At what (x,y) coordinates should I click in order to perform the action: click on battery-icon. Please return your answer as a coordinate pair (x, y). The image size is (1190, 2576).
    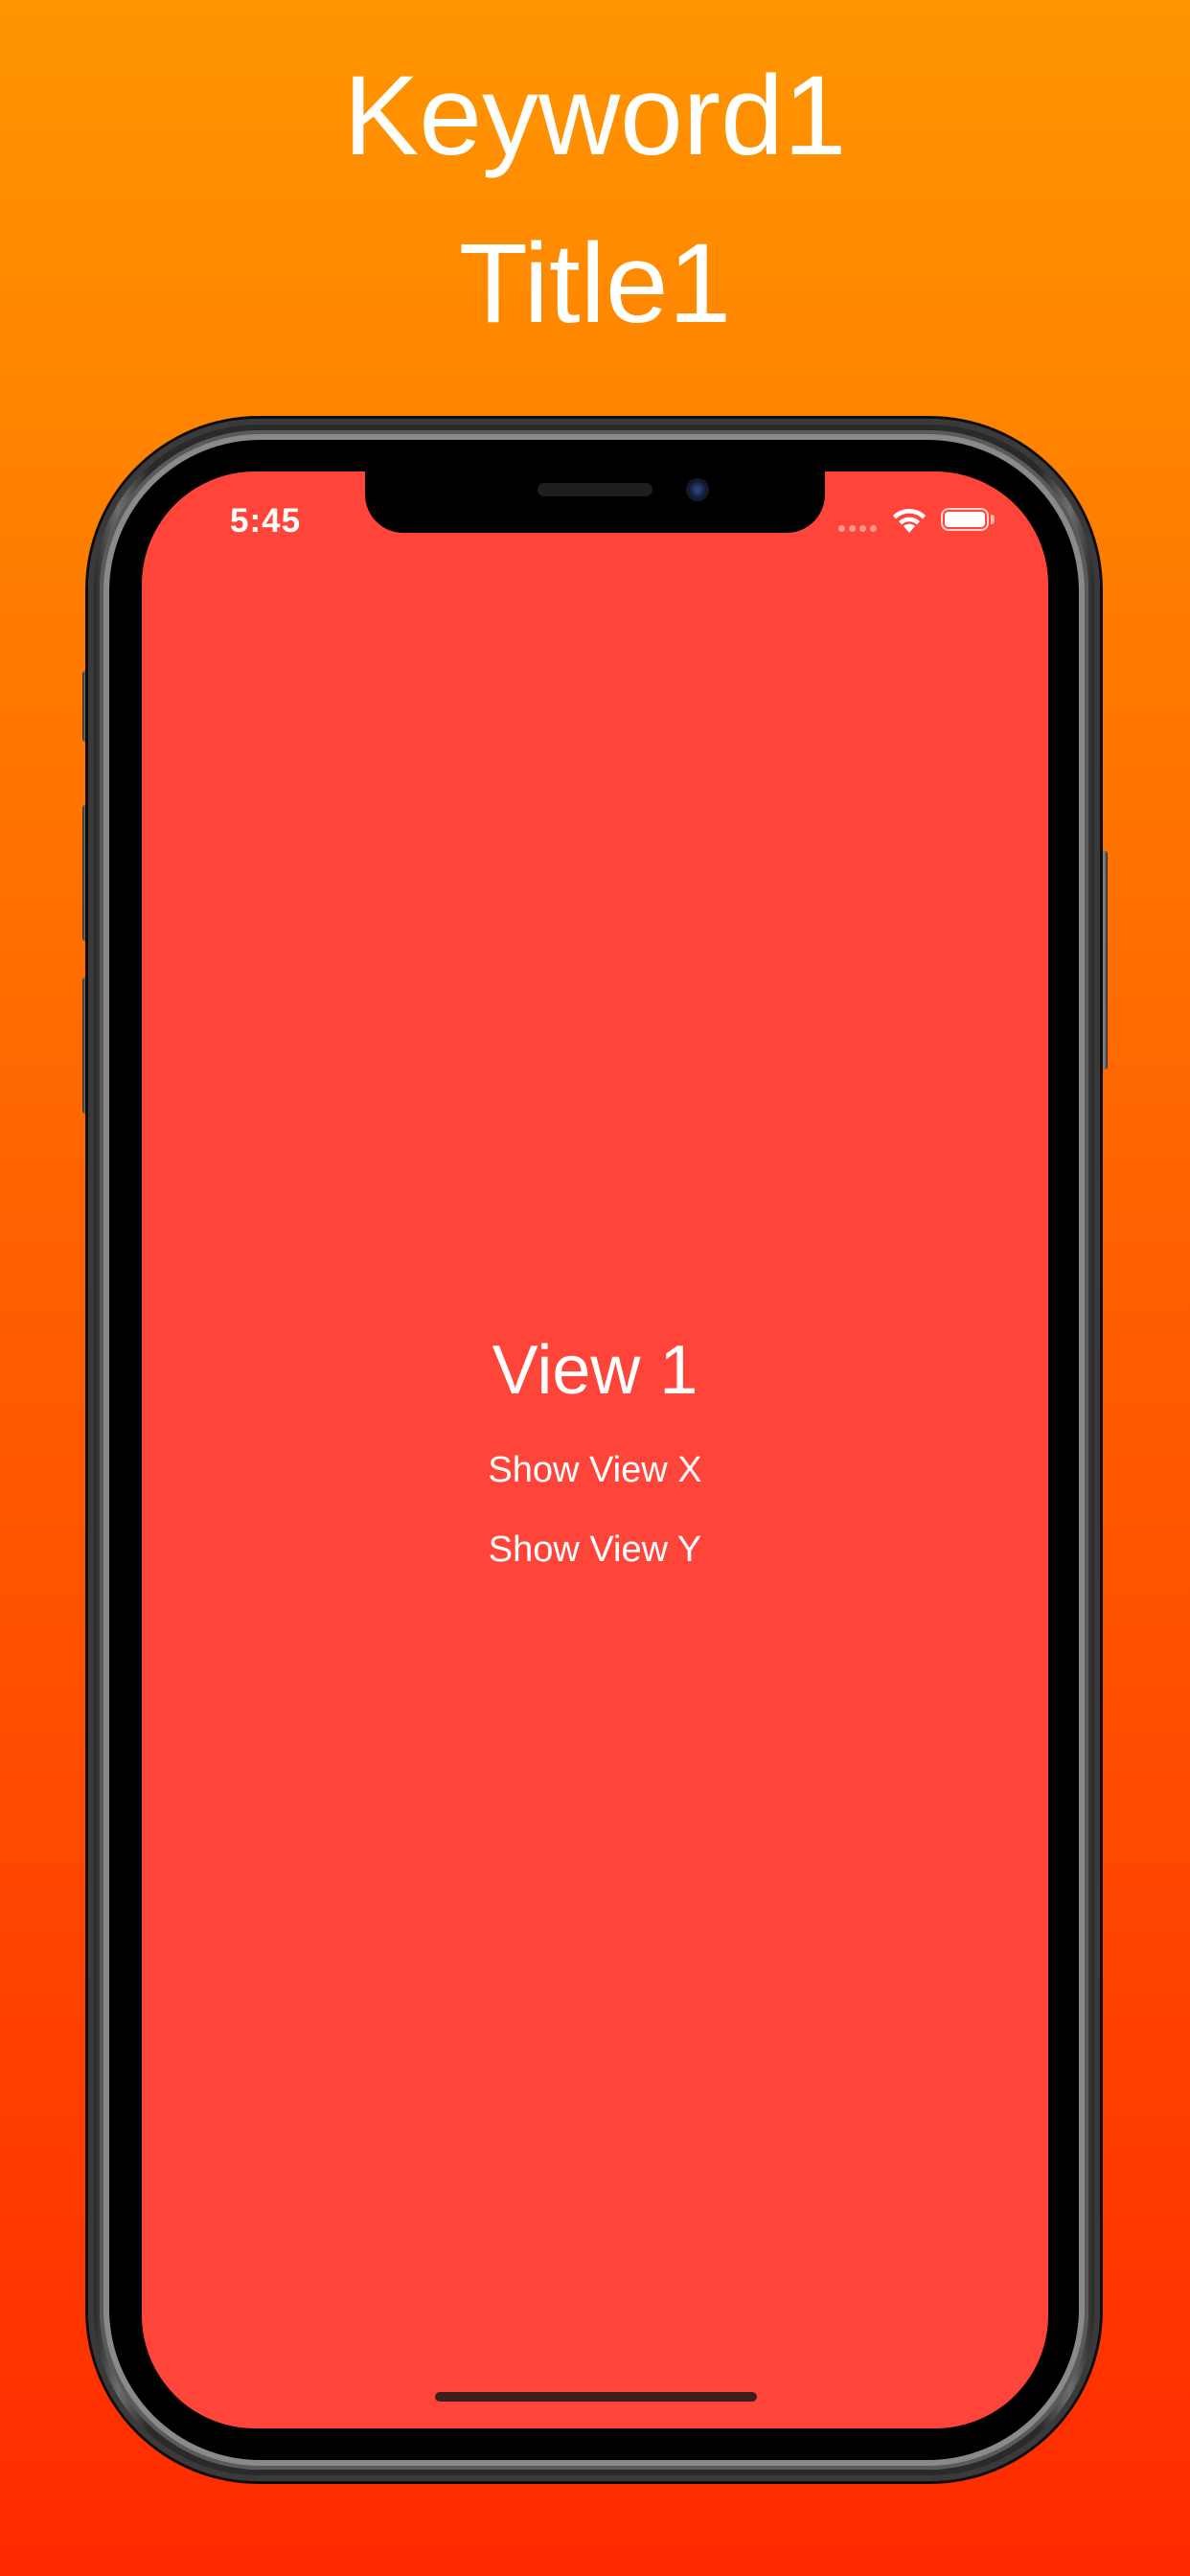
    Looking at the image, I should click on (965, 519).